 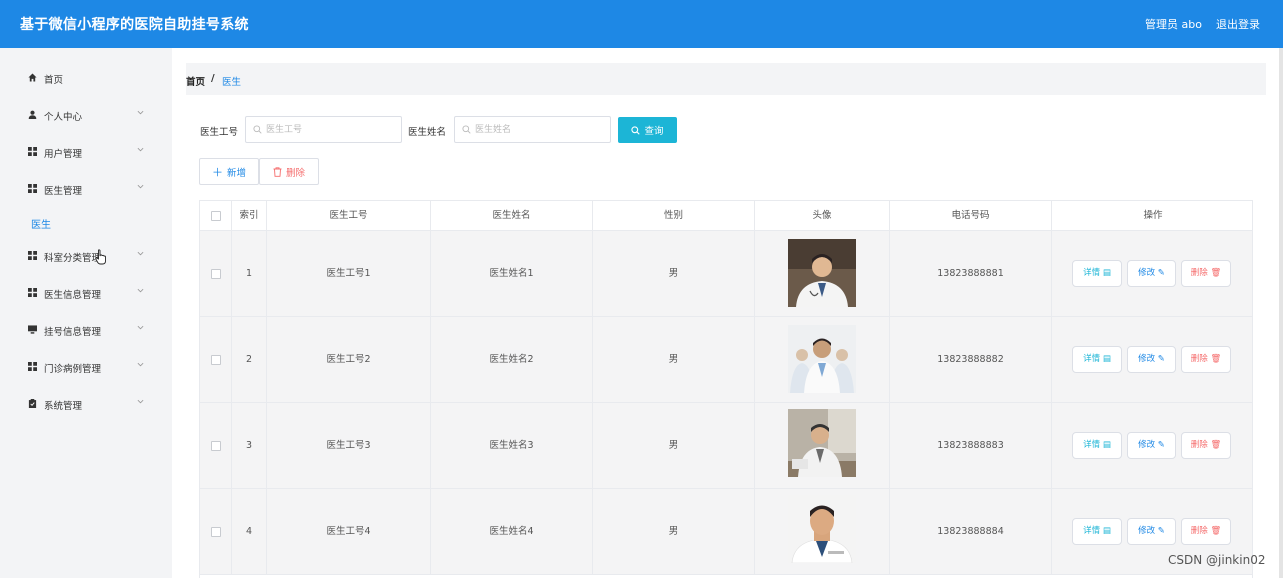 I want to click on select-all-checkbox, so click(x=216, y=216).